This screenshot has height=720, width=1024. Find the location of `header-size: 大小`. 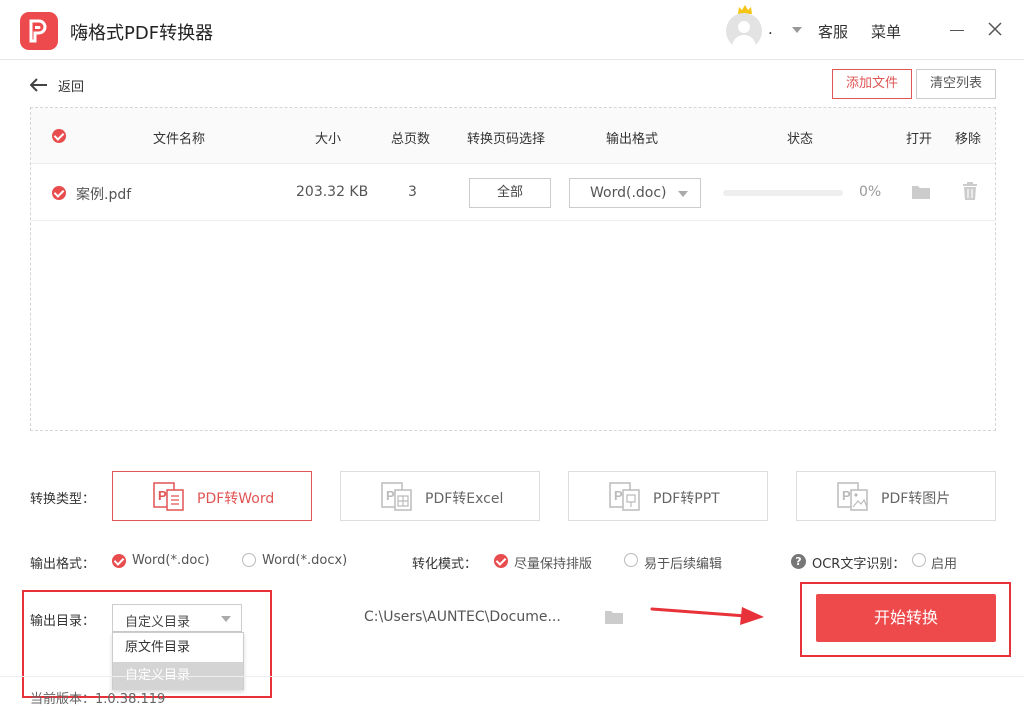

header-size: 大小 is located at coordinates (328, 139).